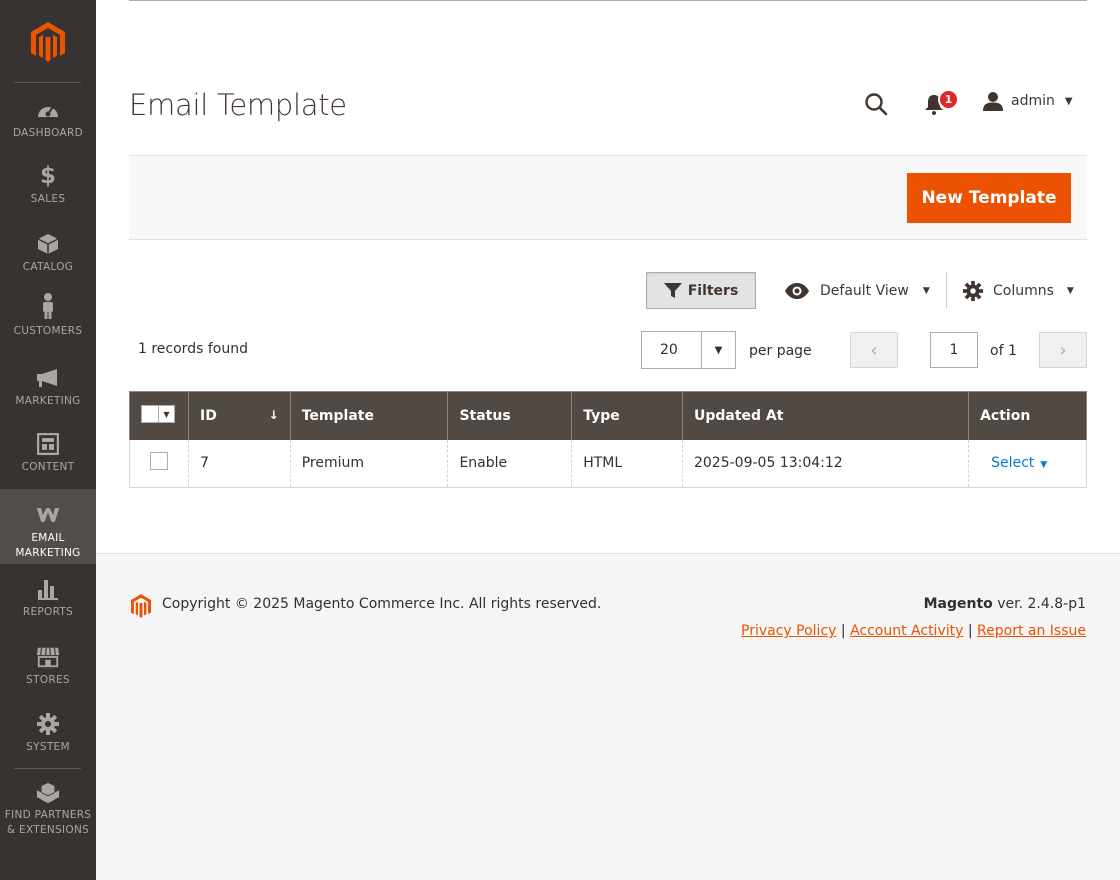  I want to click on dollar-icon: $, so click(47, 176).